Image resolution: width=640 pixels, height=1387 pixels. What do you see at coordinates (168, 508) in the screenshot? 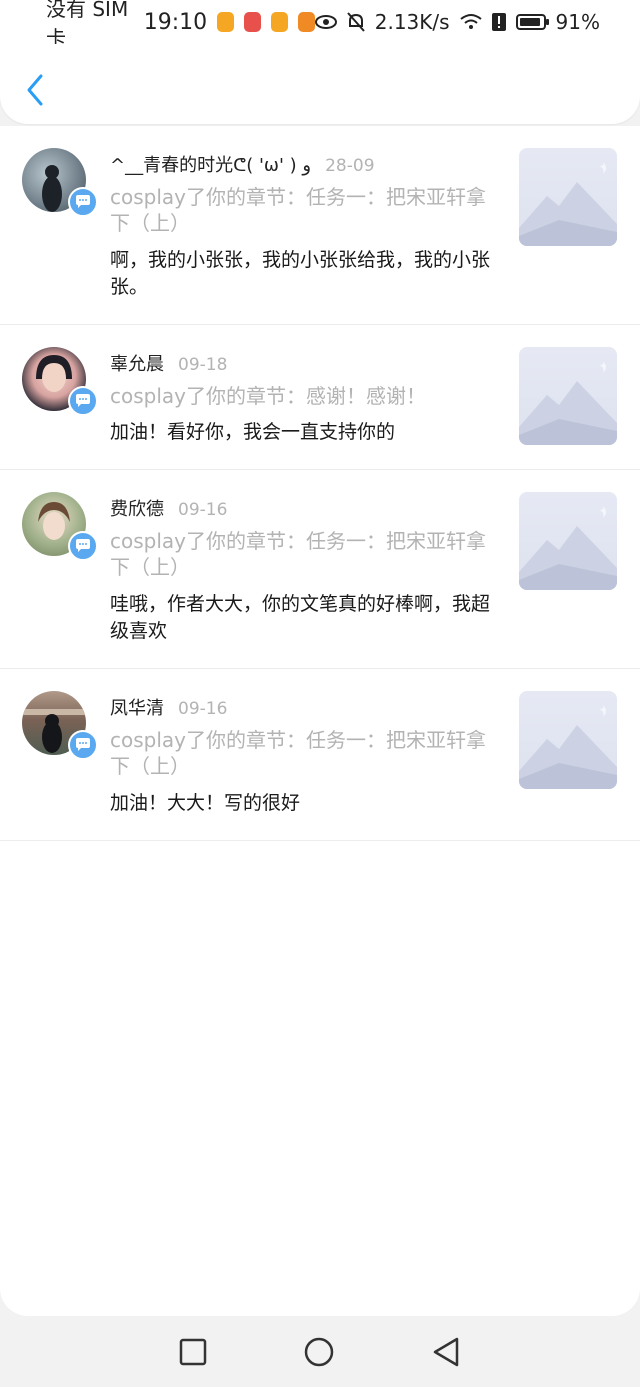
I see `comment-header: 费欣德 09-16` at bounding box center [168, 508].